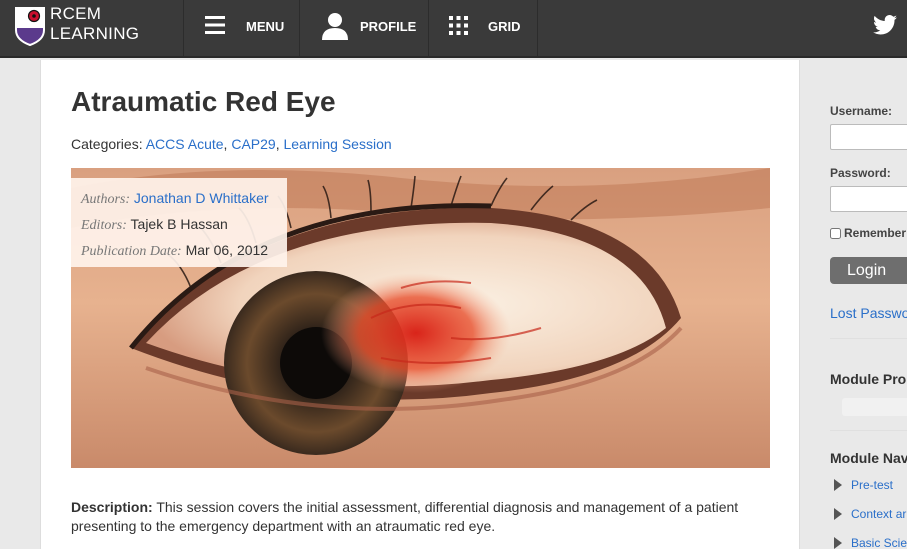 This screenshot has height=549, width=907. Describe the element at coordinates (131, 251) in the screenshot. I see `publication-date-label: Publication Date:` at that location.